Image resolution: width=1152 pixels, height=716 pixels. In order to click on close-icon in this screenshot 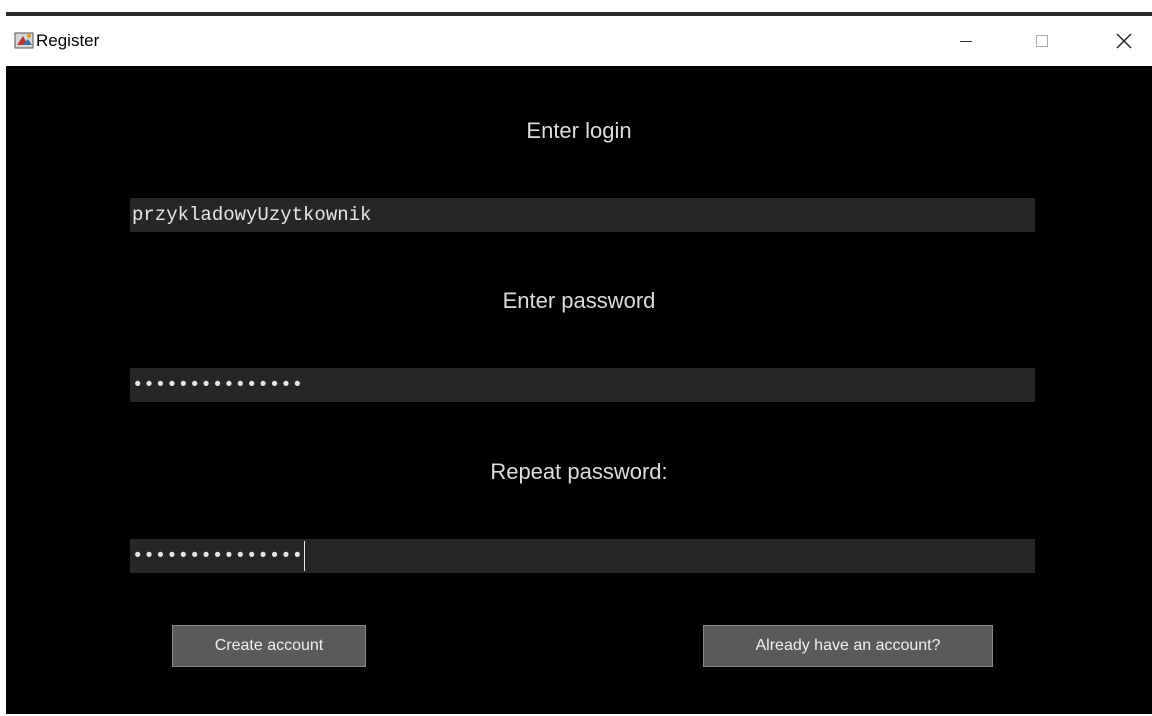, I will do `click(1124, 41)`.